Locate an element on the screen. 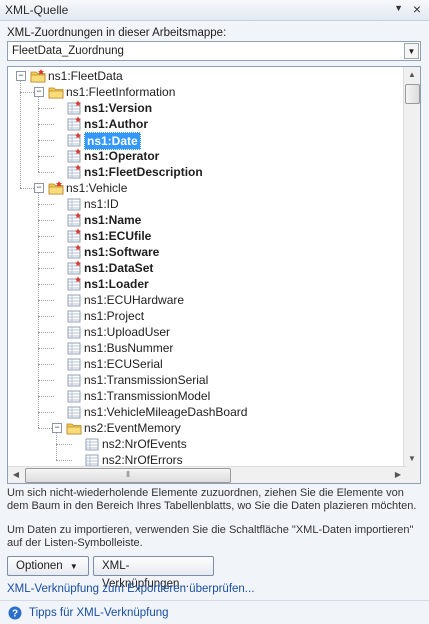  tree-node: ns1:Author is located at coordinates (207, 124).